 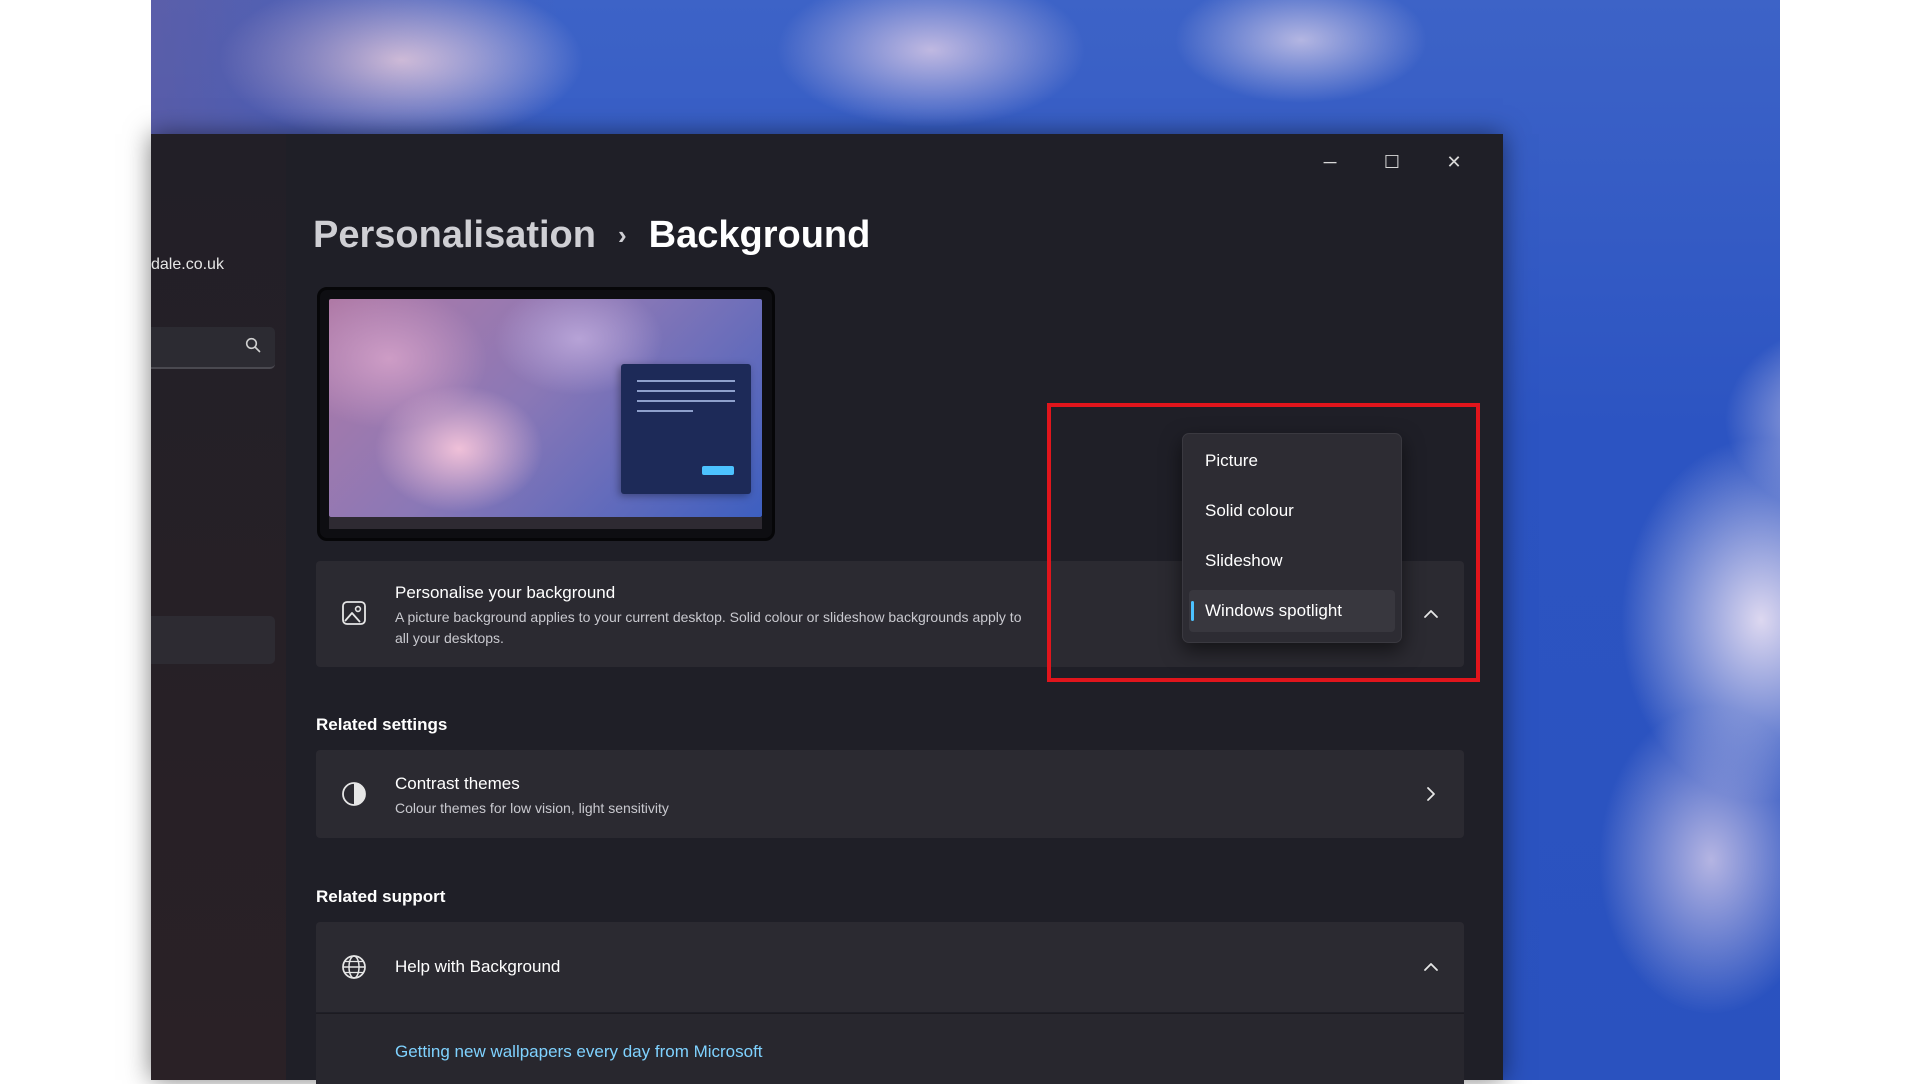 What do you see at coordinates (1292, 461) in the screenshot?
I see `dropdown-option-picture: Picture` at bounding box center [1292, 461].